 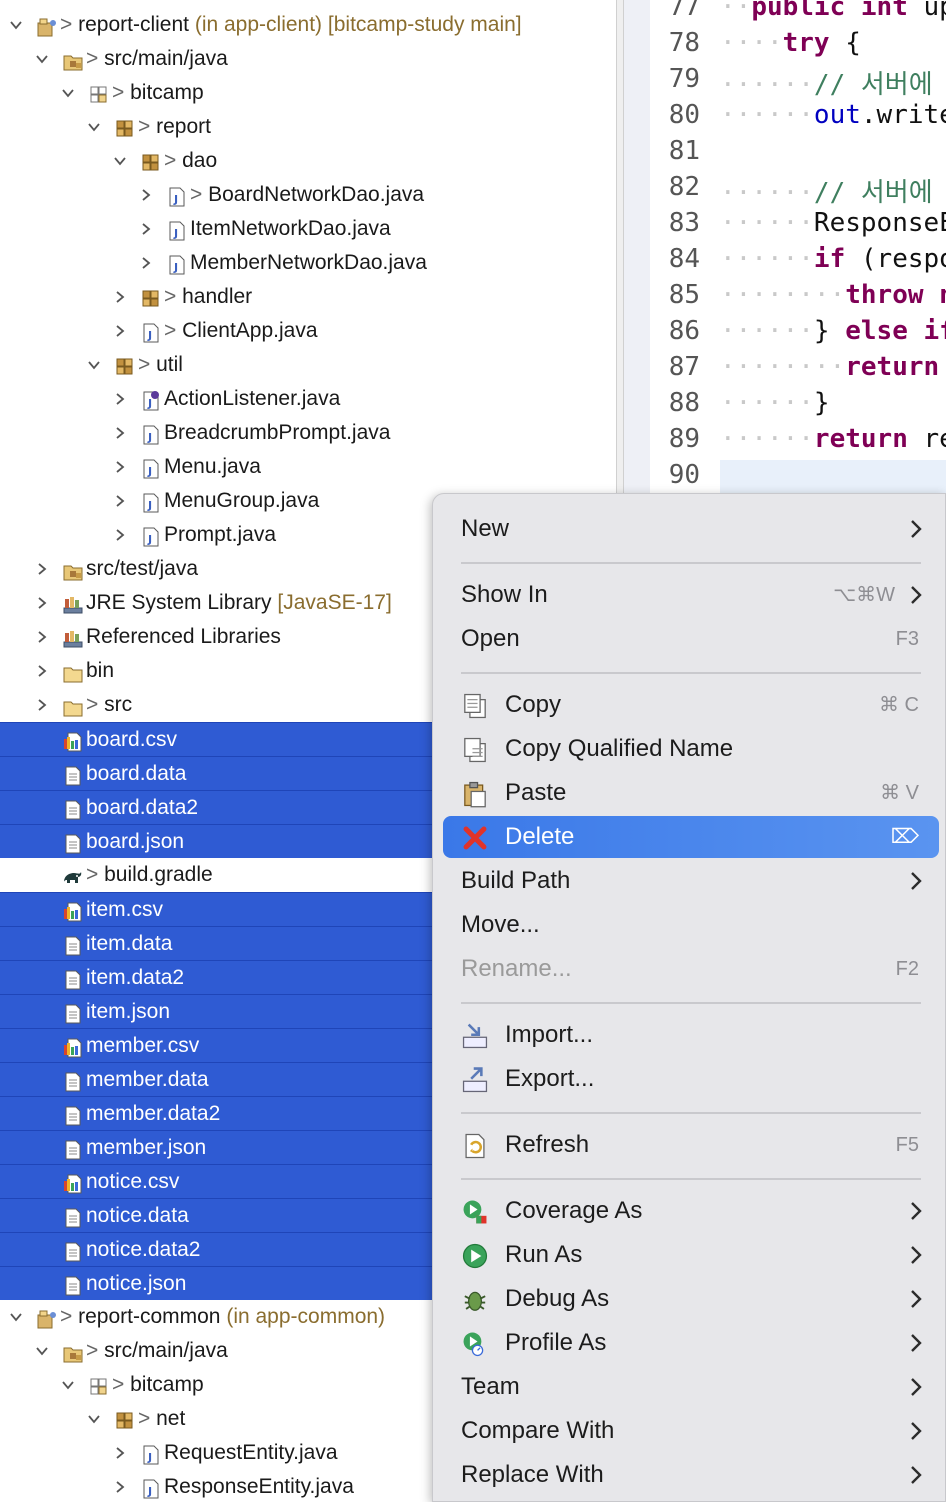 I want to click on tree-item: member.data2, so click(x=216, y=1113).